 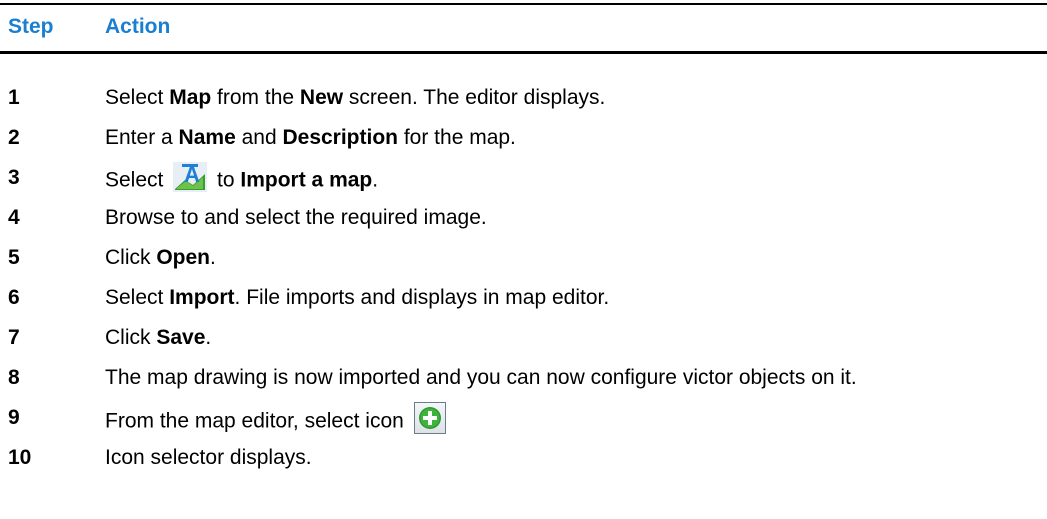 What do you see at coordinates (31, 26) in the screenshot?
I see `header-step: Step` at bounding box center [31, 26].